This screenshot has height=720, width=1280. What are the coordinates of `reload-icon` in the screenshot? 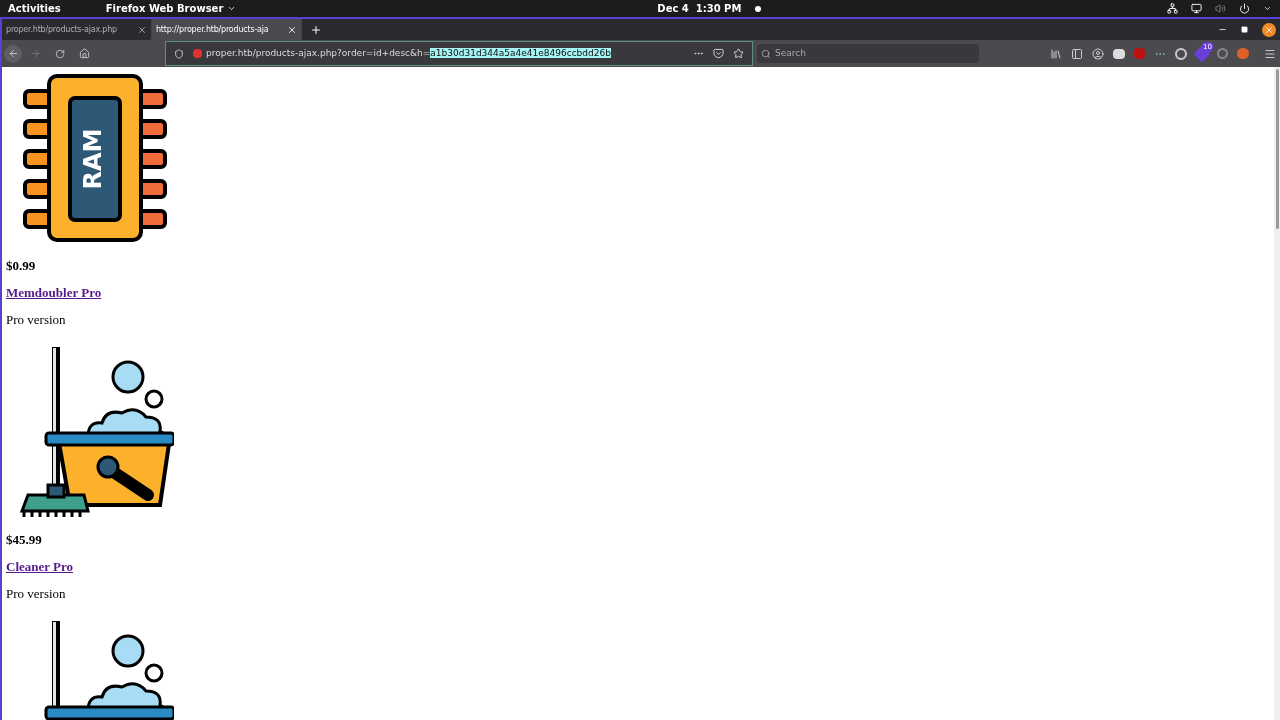 It's located at (60, 53).